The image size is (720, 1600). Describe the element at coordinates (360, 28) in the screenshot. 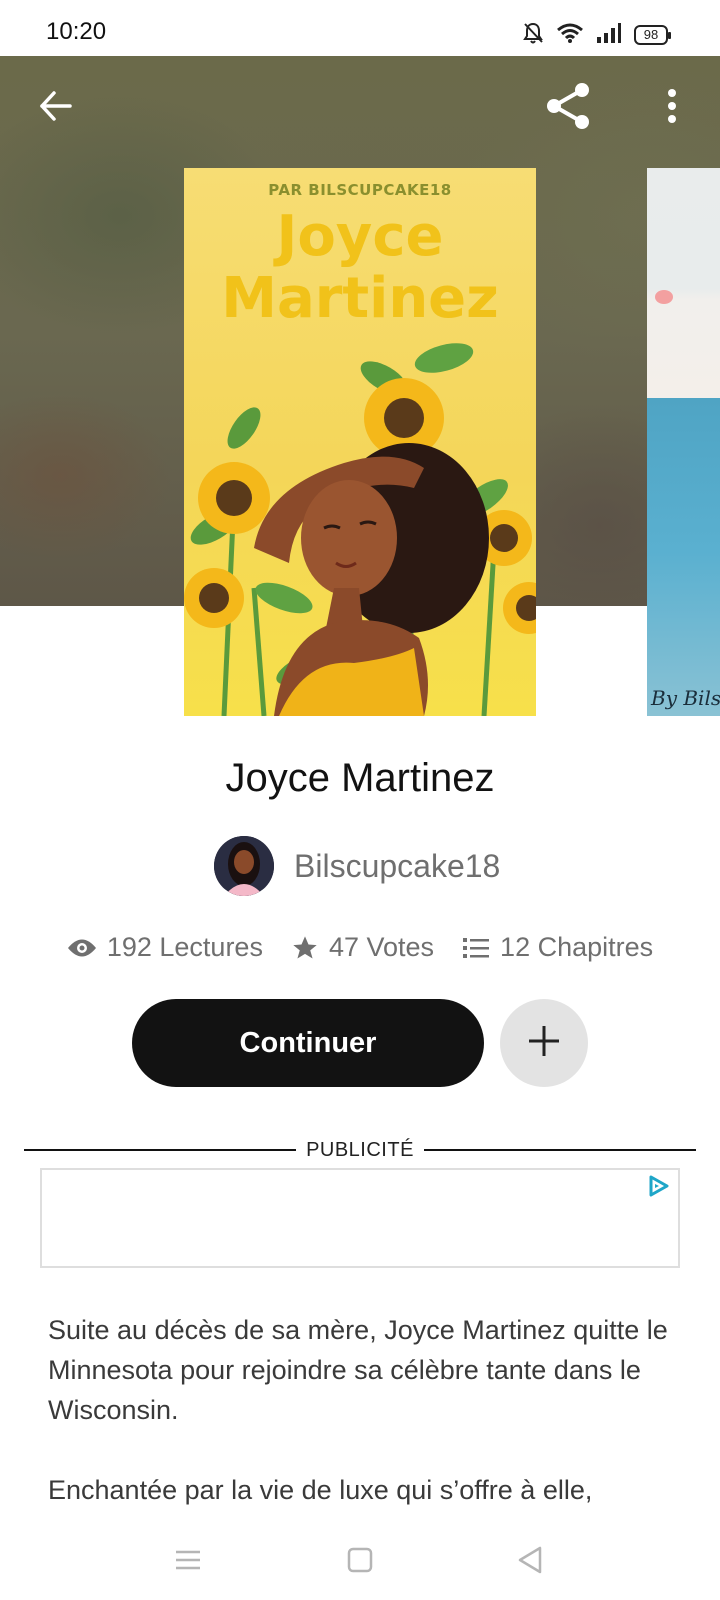

I see `status-bar: 10:20 98` at that location.